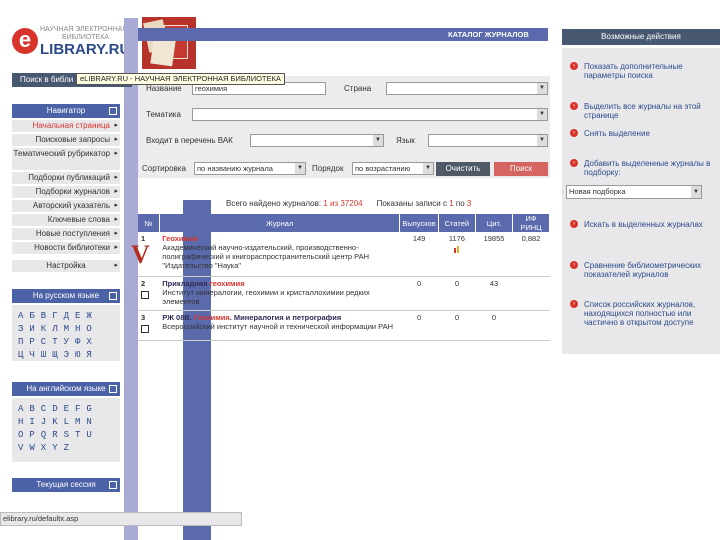 This screenshot has width=720, height=540. Describe the element at coordinates (66, 248) in the screenshot. I see `nav-library-news: Новости библиотеки` at that location.